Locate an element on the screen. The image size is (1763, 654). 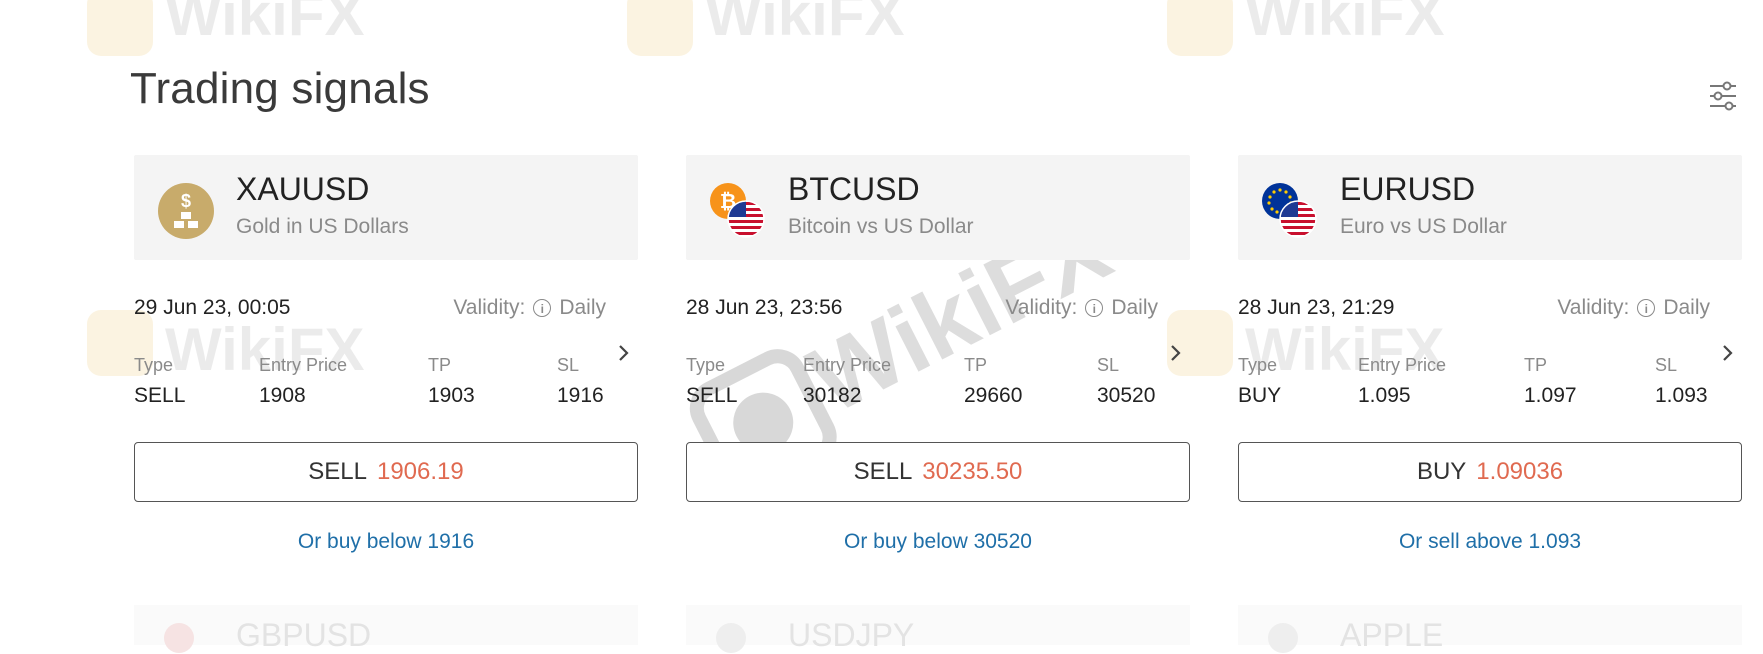
tp-value: 29660 is located at coordinates (993, 395).